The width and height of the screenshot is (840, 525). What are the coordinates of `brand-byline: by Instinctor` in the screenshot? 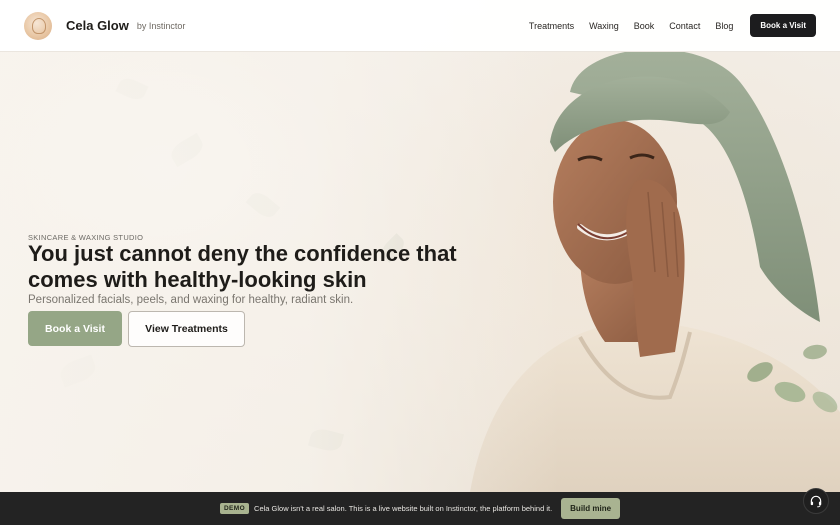 It's located at (161, 25).